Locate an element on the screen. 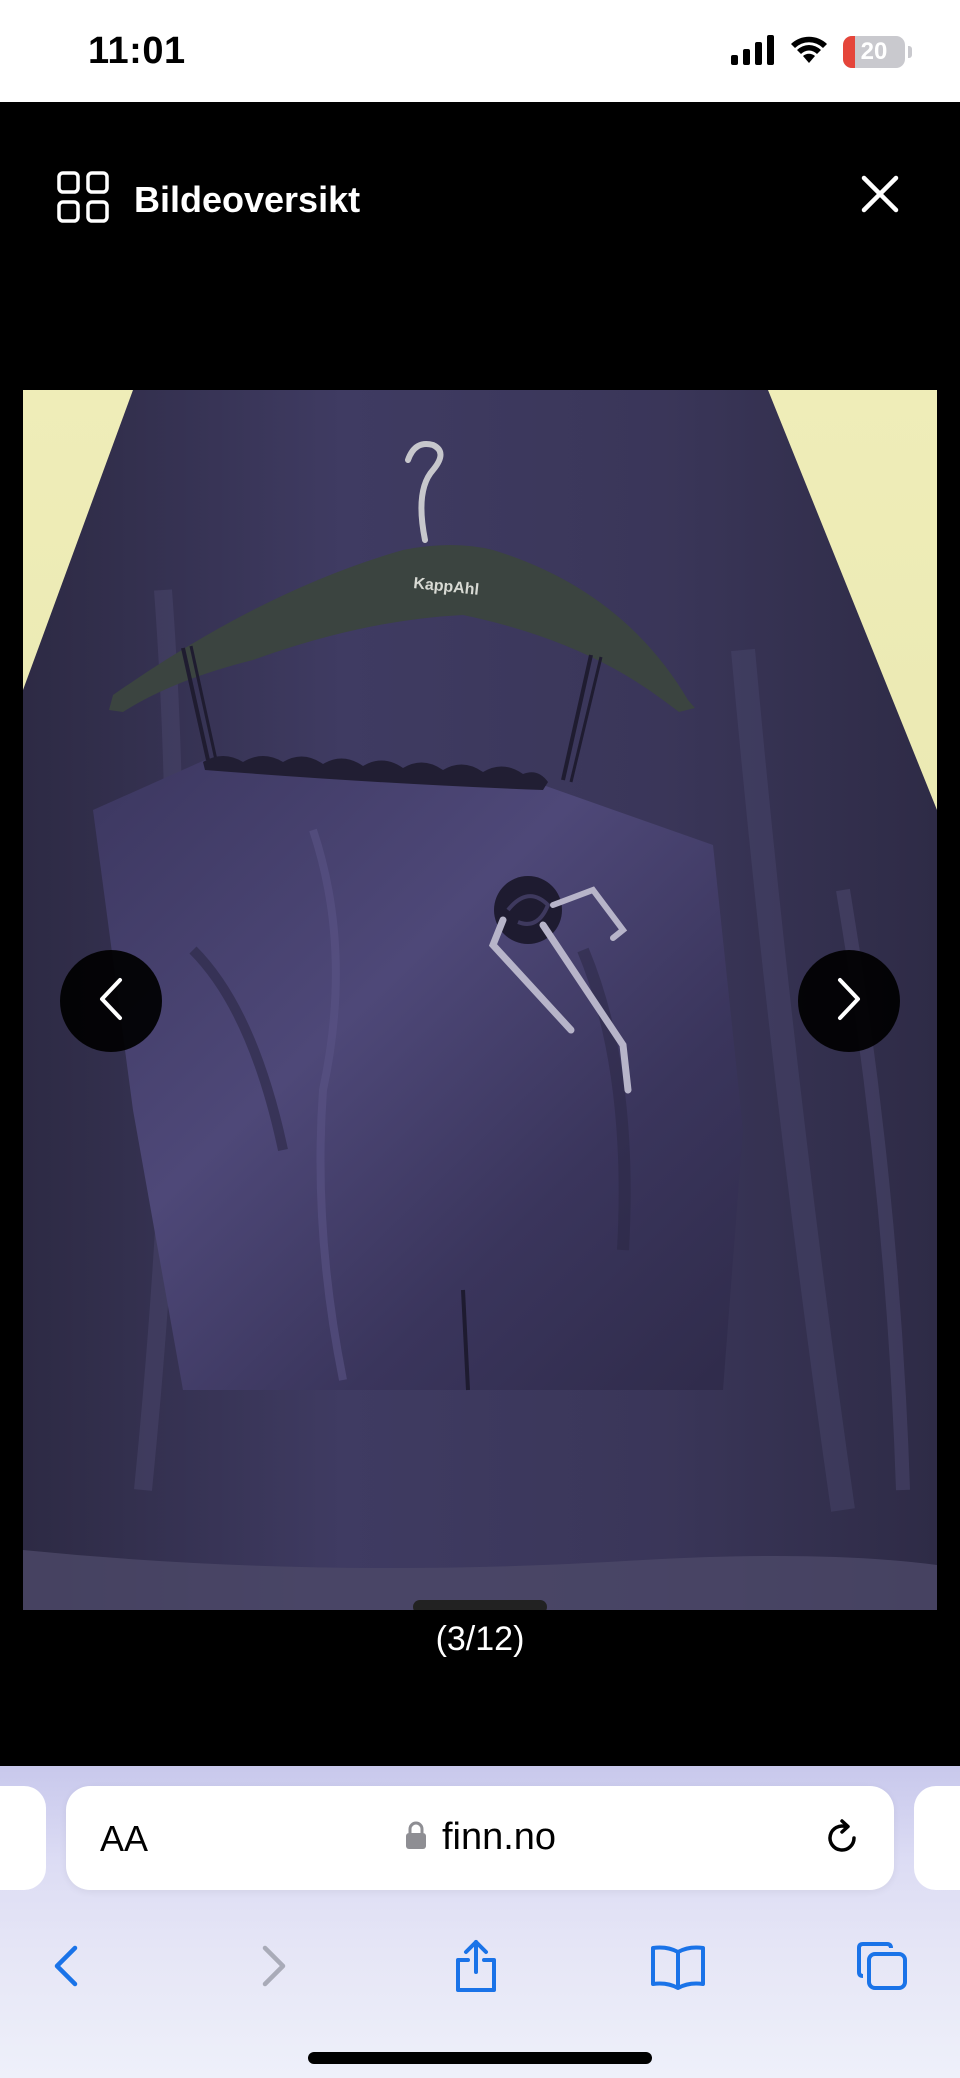  next-image-button is located at coordinates (849, 1001).